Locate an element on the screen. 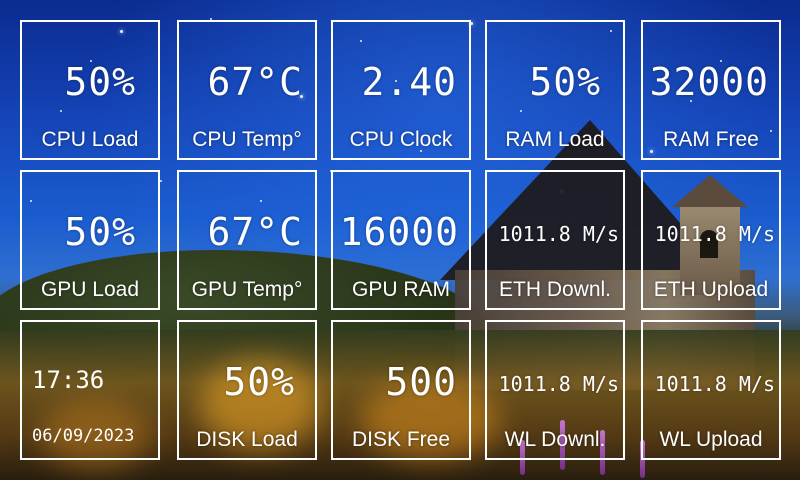  eth-upload-label: ETH Upload is located at coordinates (711, 289).